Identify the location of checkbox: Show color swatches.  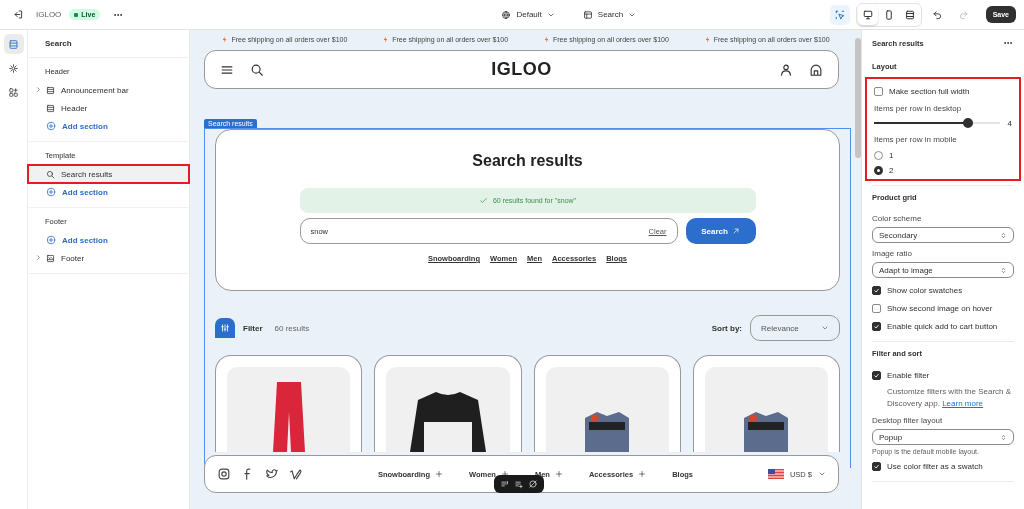
(943, 290).